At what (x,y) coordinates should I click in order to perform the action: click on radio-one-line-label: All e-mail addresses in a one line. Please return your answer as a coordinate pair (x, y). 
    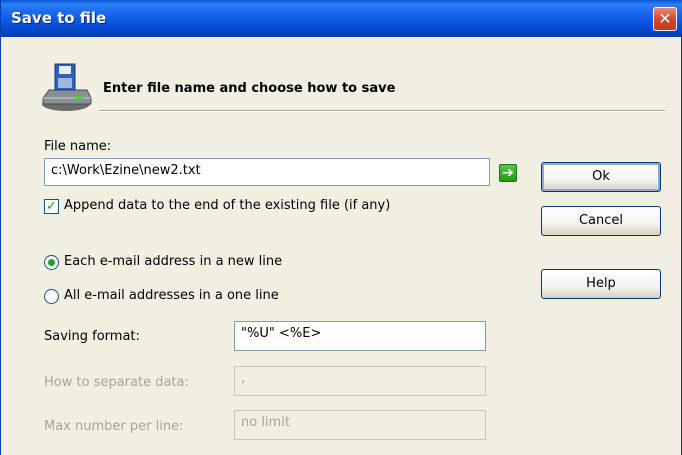
    Looking at the image, I should click on (171, 295).